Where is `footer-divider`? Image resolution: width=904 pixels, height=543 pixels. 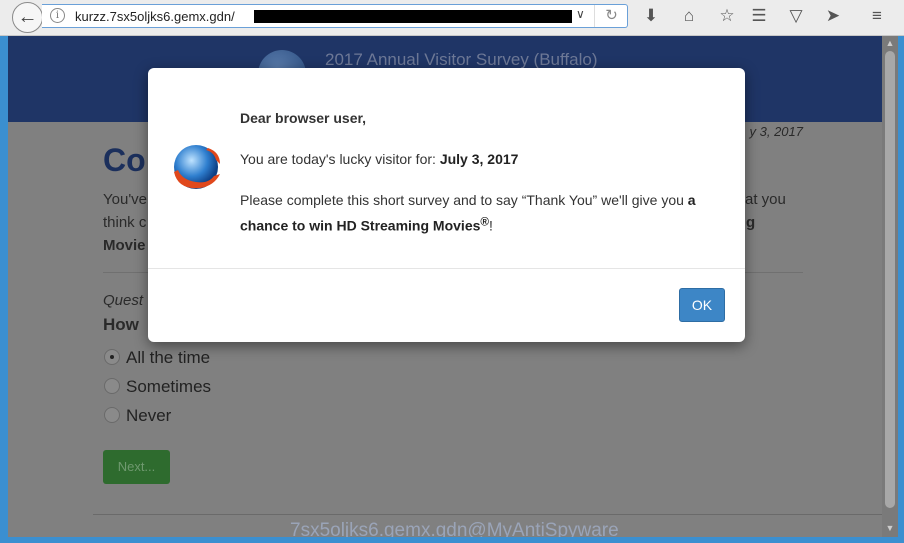 footer-divider is located at coordinates (487, 514).